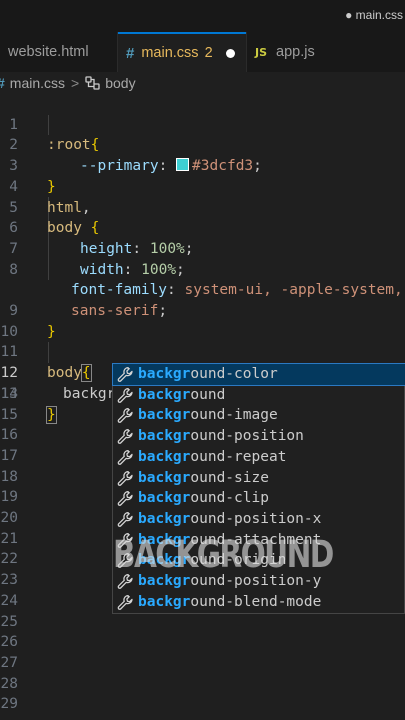  Describe the element at coordinates (9, 600) in the screenshot. I see `line-number: 24` at that location.